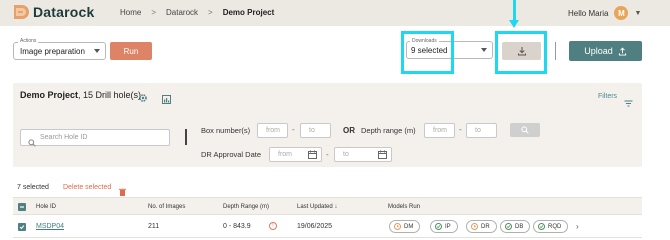  I want to click on chevron-down-icon: ▼, so click(637, 13).